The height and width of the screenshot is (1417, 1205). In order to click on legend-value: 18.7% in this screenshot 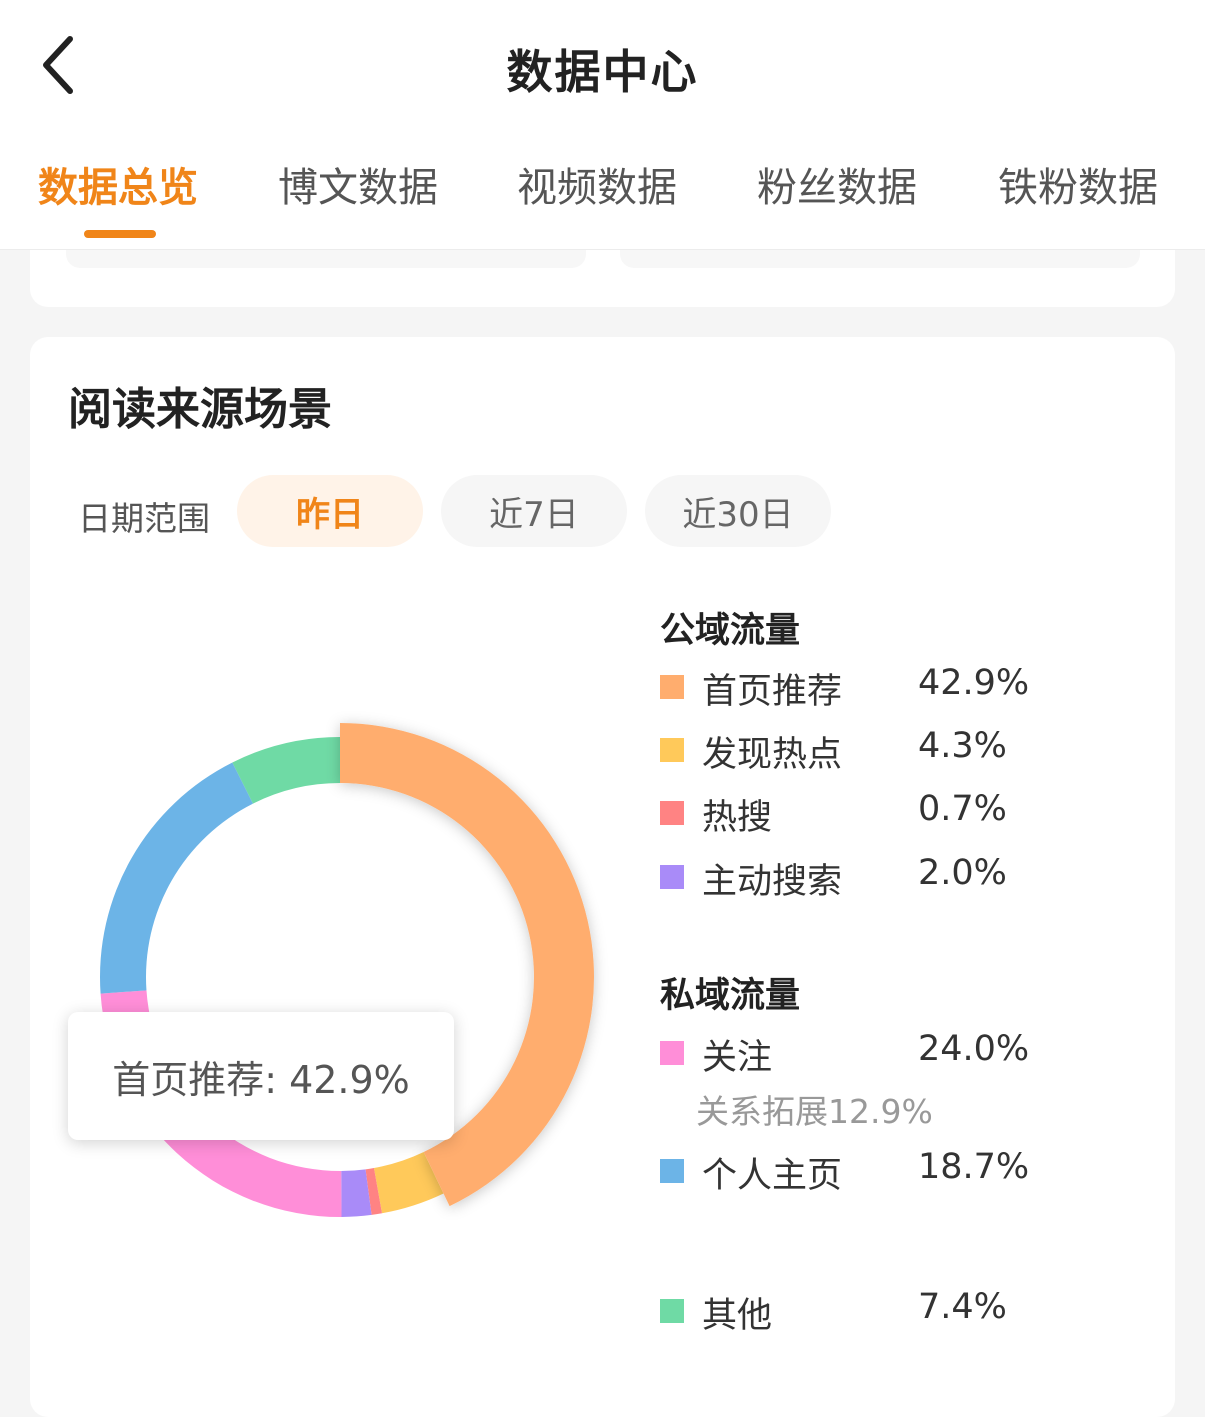, I will do `click(974, 1167)`.